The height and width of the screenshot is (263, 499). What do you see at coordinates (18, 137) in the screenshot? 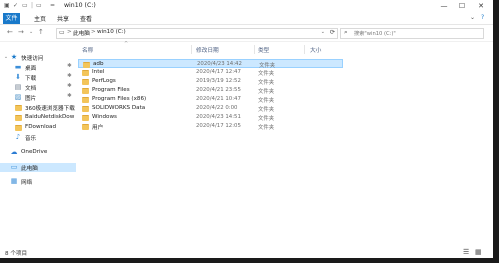
I see `music-icon: ♪` at bounding box center [18, 137].